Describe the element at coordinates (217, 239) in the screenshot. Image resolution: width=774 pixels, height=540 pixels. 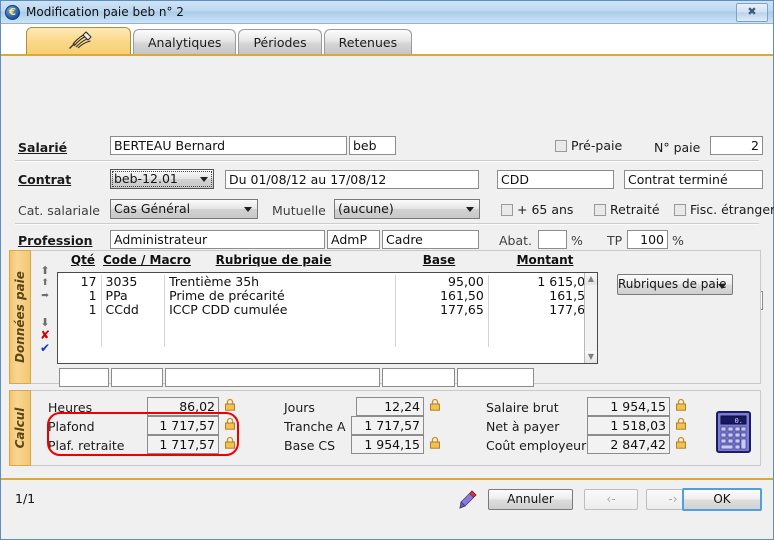
I see `profession-input: Administrateur` at that location.